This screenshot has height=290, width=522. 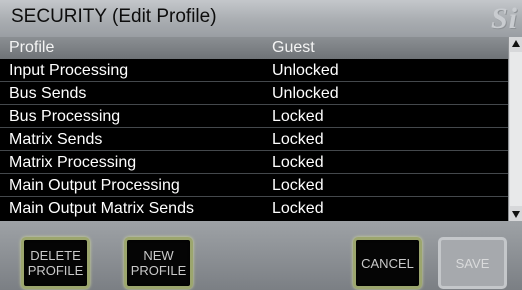 I want to click on table-row: Bus Sends Unlocked, so click(x=254, y=94).